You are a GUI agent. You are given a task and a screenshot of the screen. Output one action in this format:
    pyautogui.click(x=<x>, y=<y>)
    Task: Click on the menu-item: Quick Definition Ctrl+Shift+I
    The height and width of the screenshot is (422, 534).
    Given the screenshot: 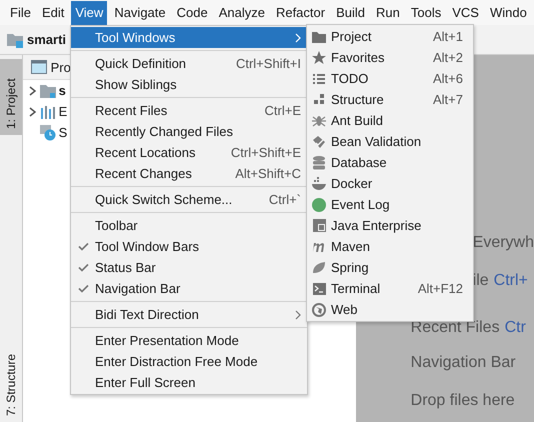 What is the action you would take?
    pyautogui.click(x=189, y=63)
    